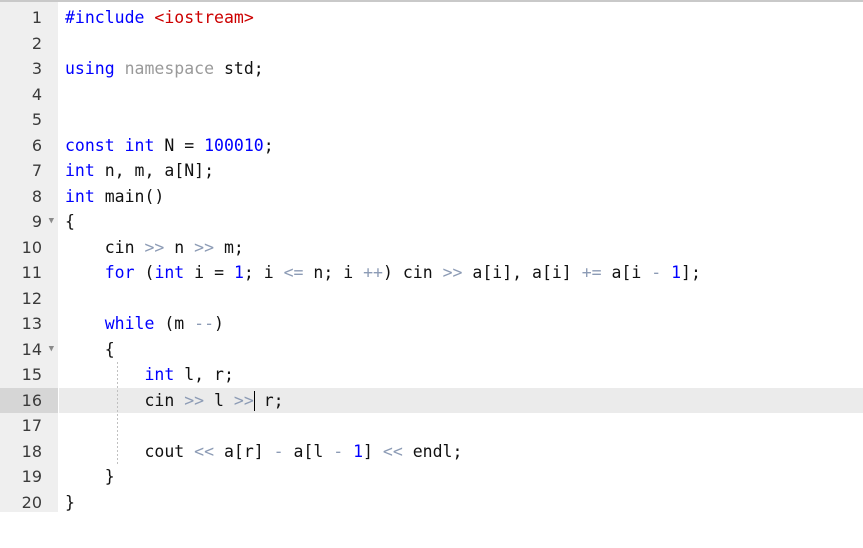 This screenshot has width=863, height=548. I want to click on gutter-row: 16, so click(29, 400).